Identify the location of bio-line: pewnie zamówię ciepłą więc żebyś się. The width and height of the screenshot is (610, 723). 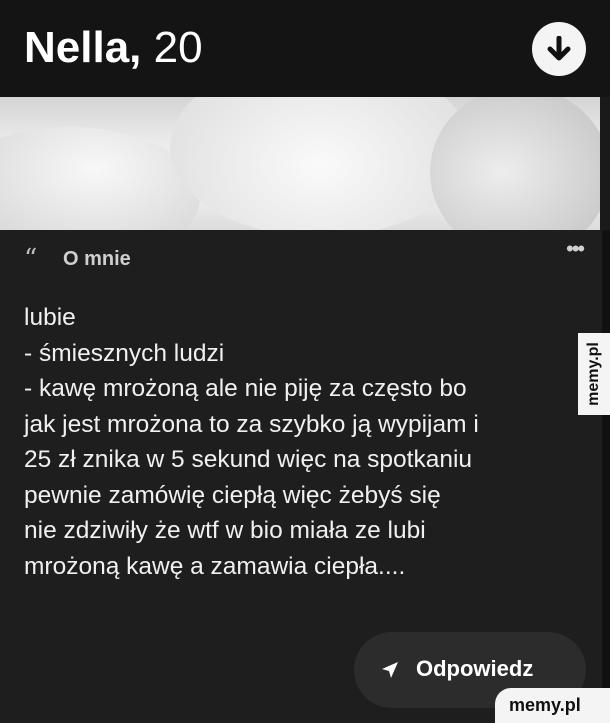
(232, 495).